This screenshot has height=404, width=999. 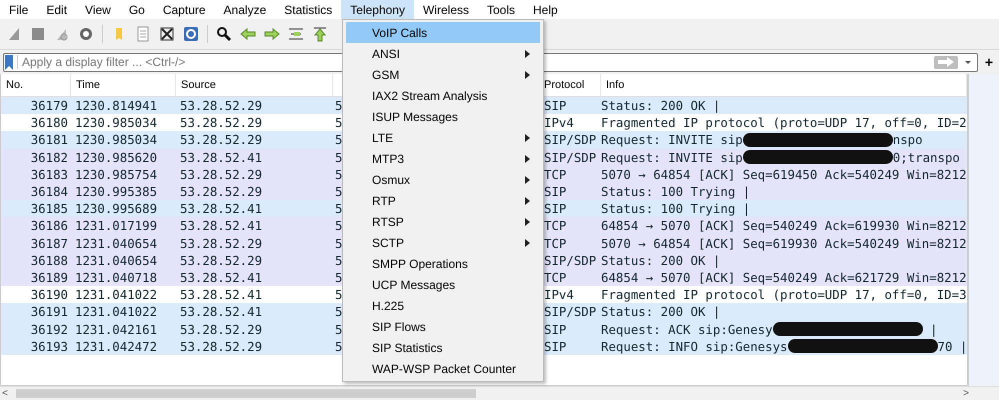 What do you see at coordinates (687, 329) in the screenshot?
I see `table-cell: Request: ACK sip:Genesy` at bounding box center [687, 329].